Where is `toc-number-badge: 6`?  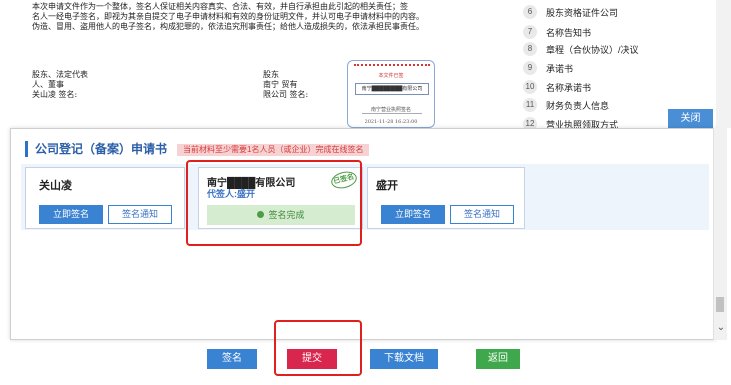 toc-number-badge: 6 is located at coordinates (530, 12).